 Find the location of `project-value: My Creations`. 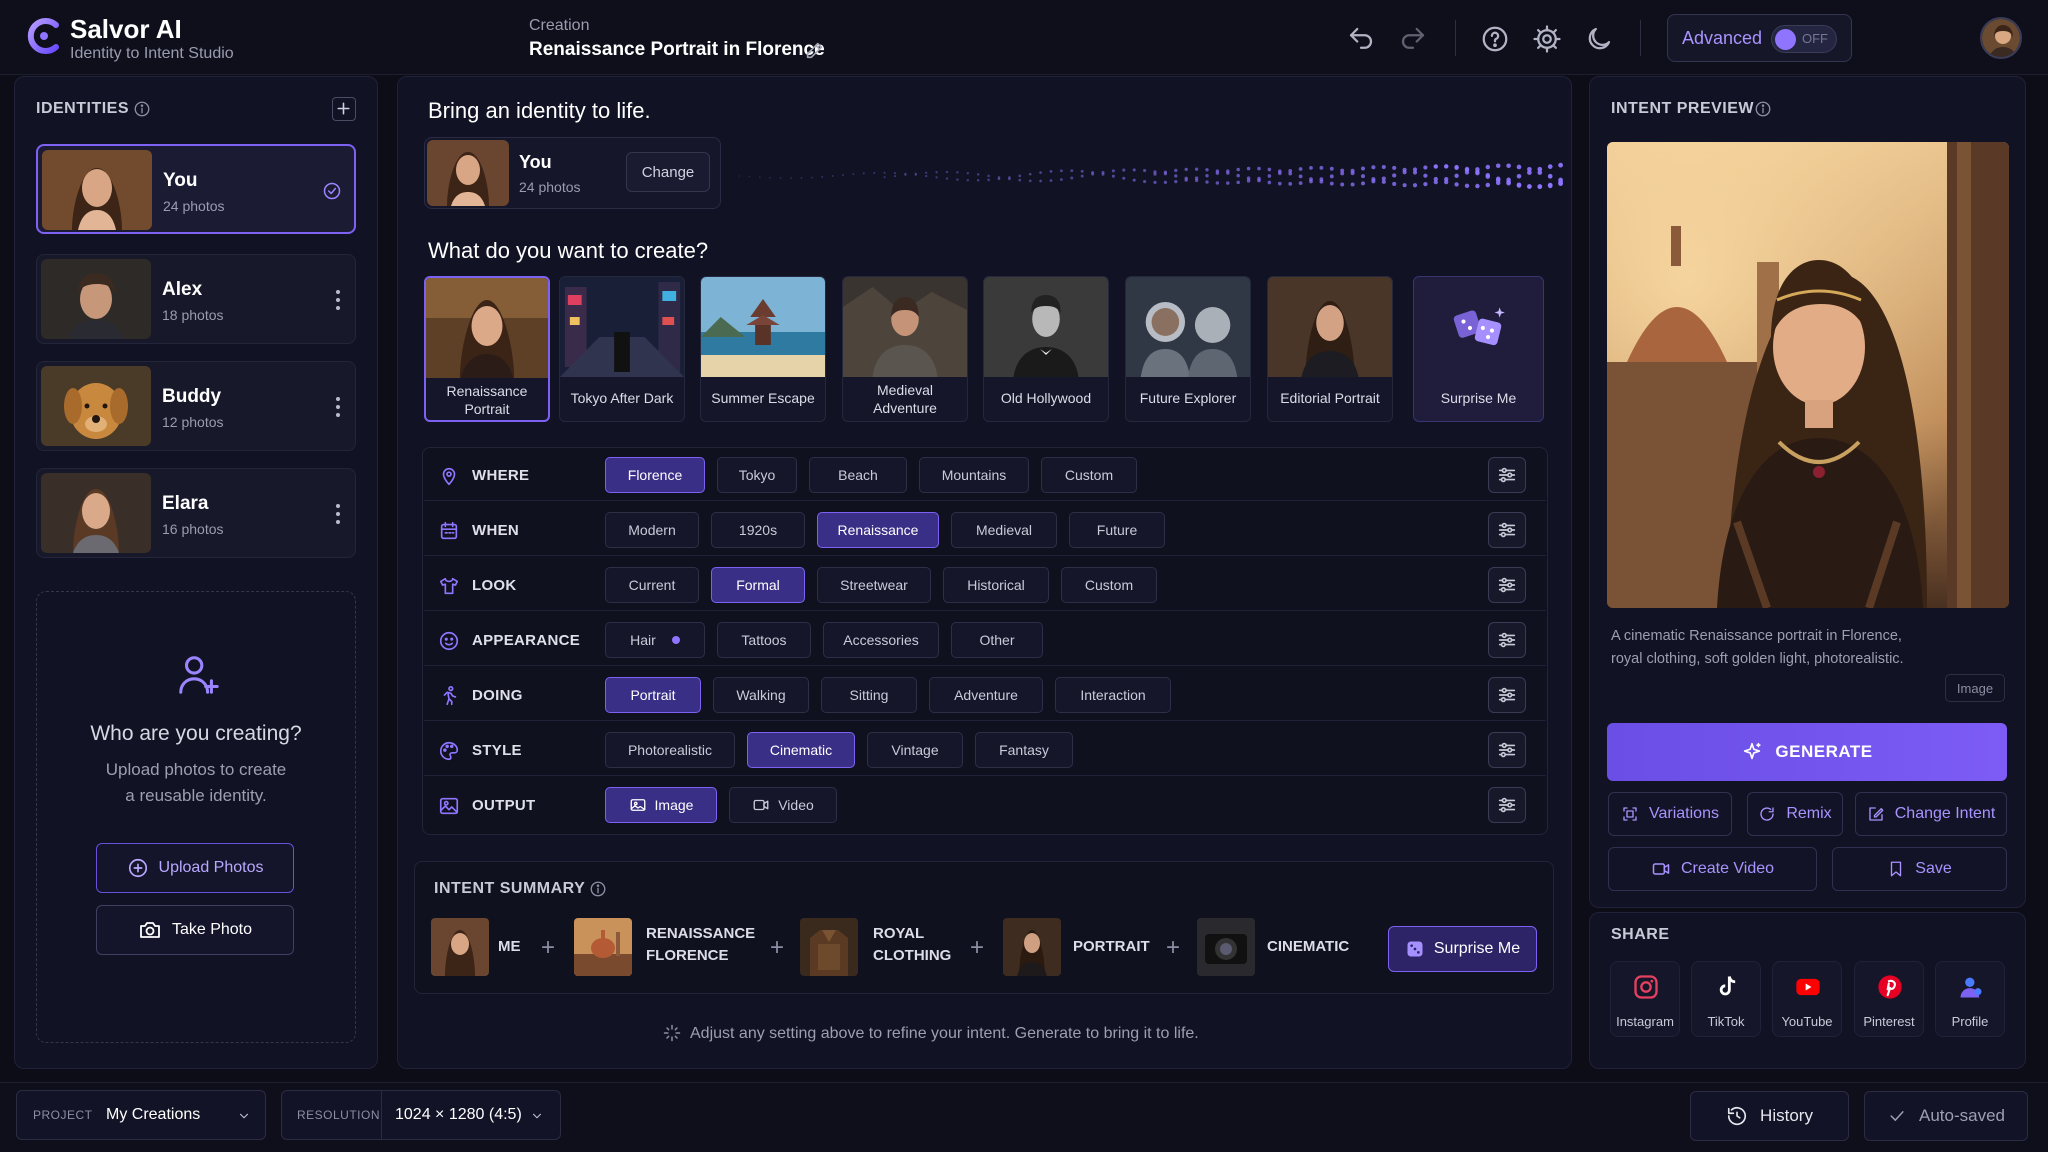

project-value: My Creations is located at coordinates (153, 1114).